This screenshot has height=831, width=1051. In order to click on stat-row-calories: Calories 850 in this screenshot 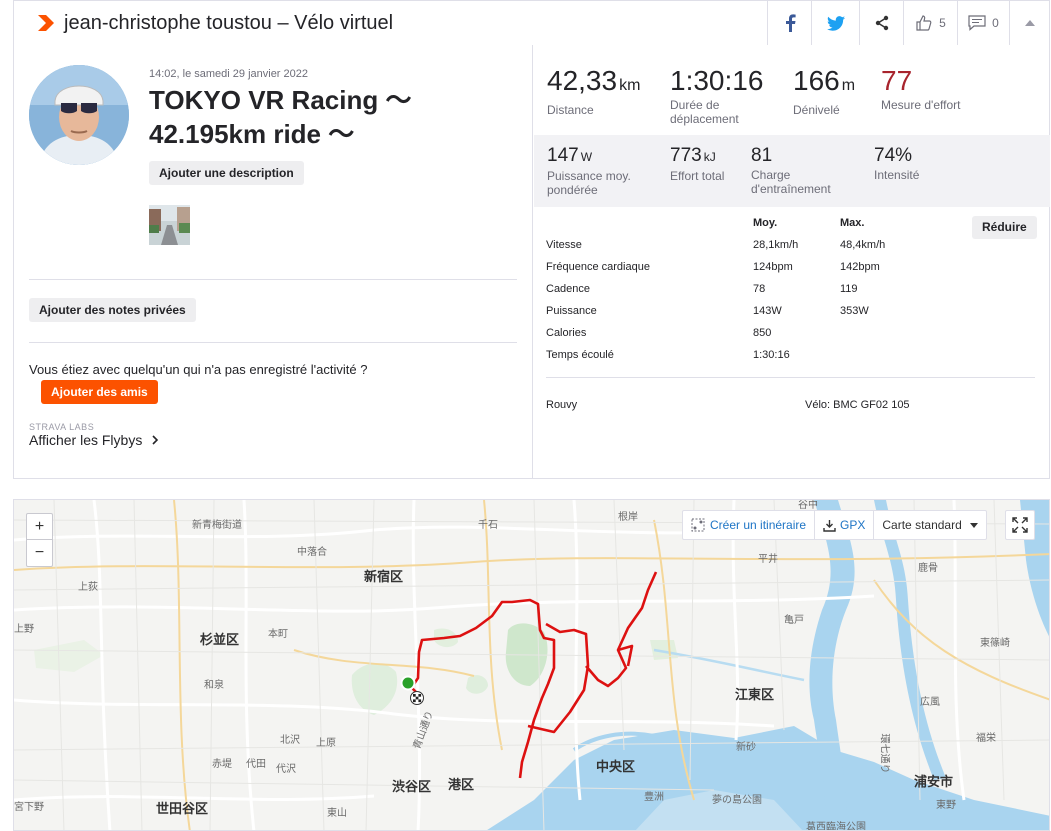, I will do `click(776, 335)`.